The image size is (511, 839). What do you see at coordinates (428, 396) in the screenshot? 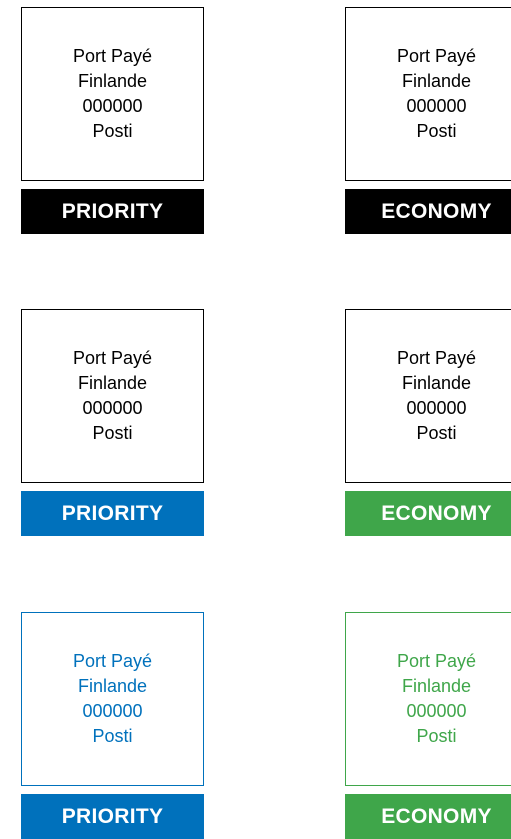
I see `postage-stamp-economy-green-band: Port Payé Finlande 000000 Posti` at bounding box center [428, 396].